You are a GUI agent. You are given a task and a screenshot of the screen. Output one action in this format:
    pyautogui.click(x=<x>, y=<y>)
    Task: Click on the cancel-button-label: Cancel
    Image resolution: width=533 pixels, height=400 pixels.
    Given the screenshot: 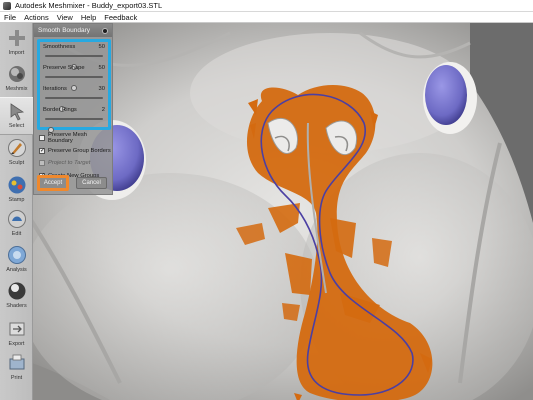 What is the action you would take?
    pyautogui.click(x=91, y=183)
    